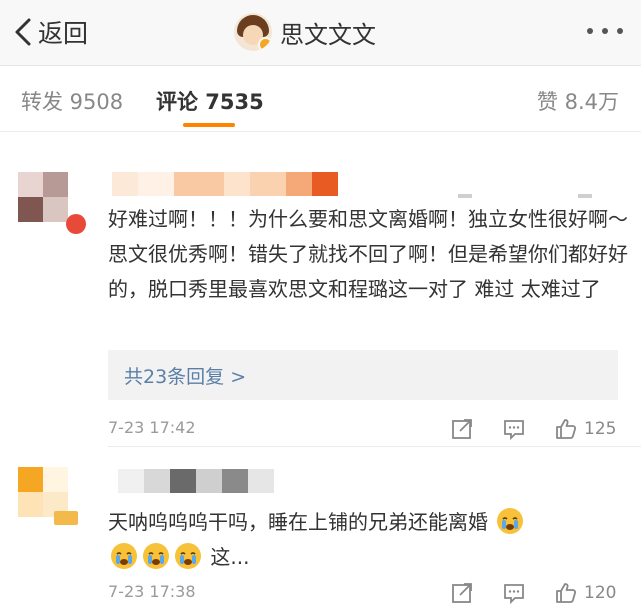 The image size is (641, 610). What do you see at coordinates (328, 34) in the screenshot?
I see `page-title: 思文文文` at bounding box center [328, 34].